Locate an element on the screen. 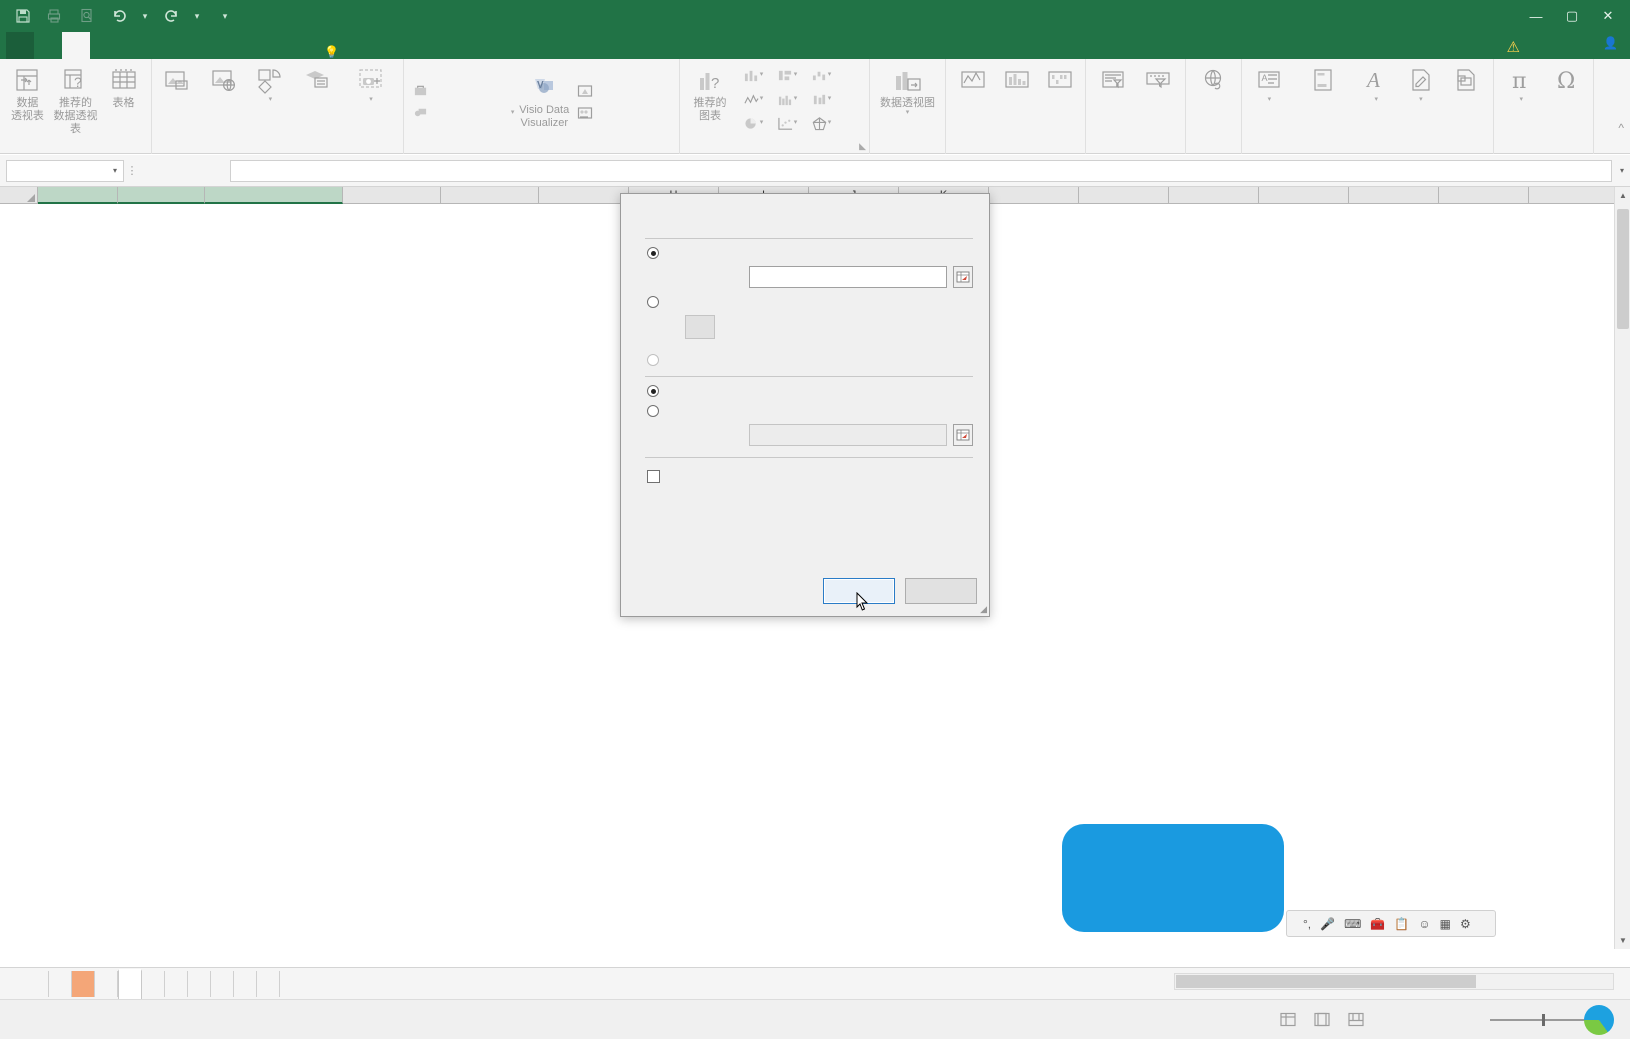 The image size is (1630, 1039). create-pivottable-dialog: ◢ is located at coordinates (805, 405).